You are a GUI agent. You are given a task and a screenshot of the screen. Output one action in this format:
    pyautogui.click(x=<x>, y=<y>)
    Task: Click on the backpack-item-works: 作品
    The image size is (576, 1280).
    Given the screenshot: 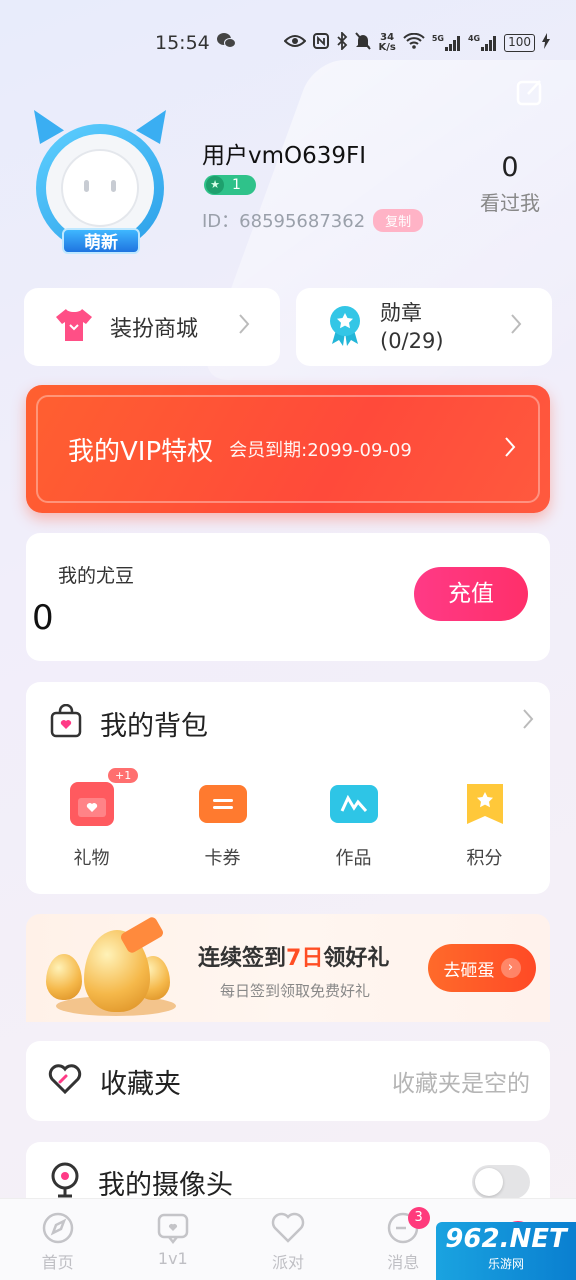 What is the action you would take?
    pyautogui.click(x=353, y=826)
    